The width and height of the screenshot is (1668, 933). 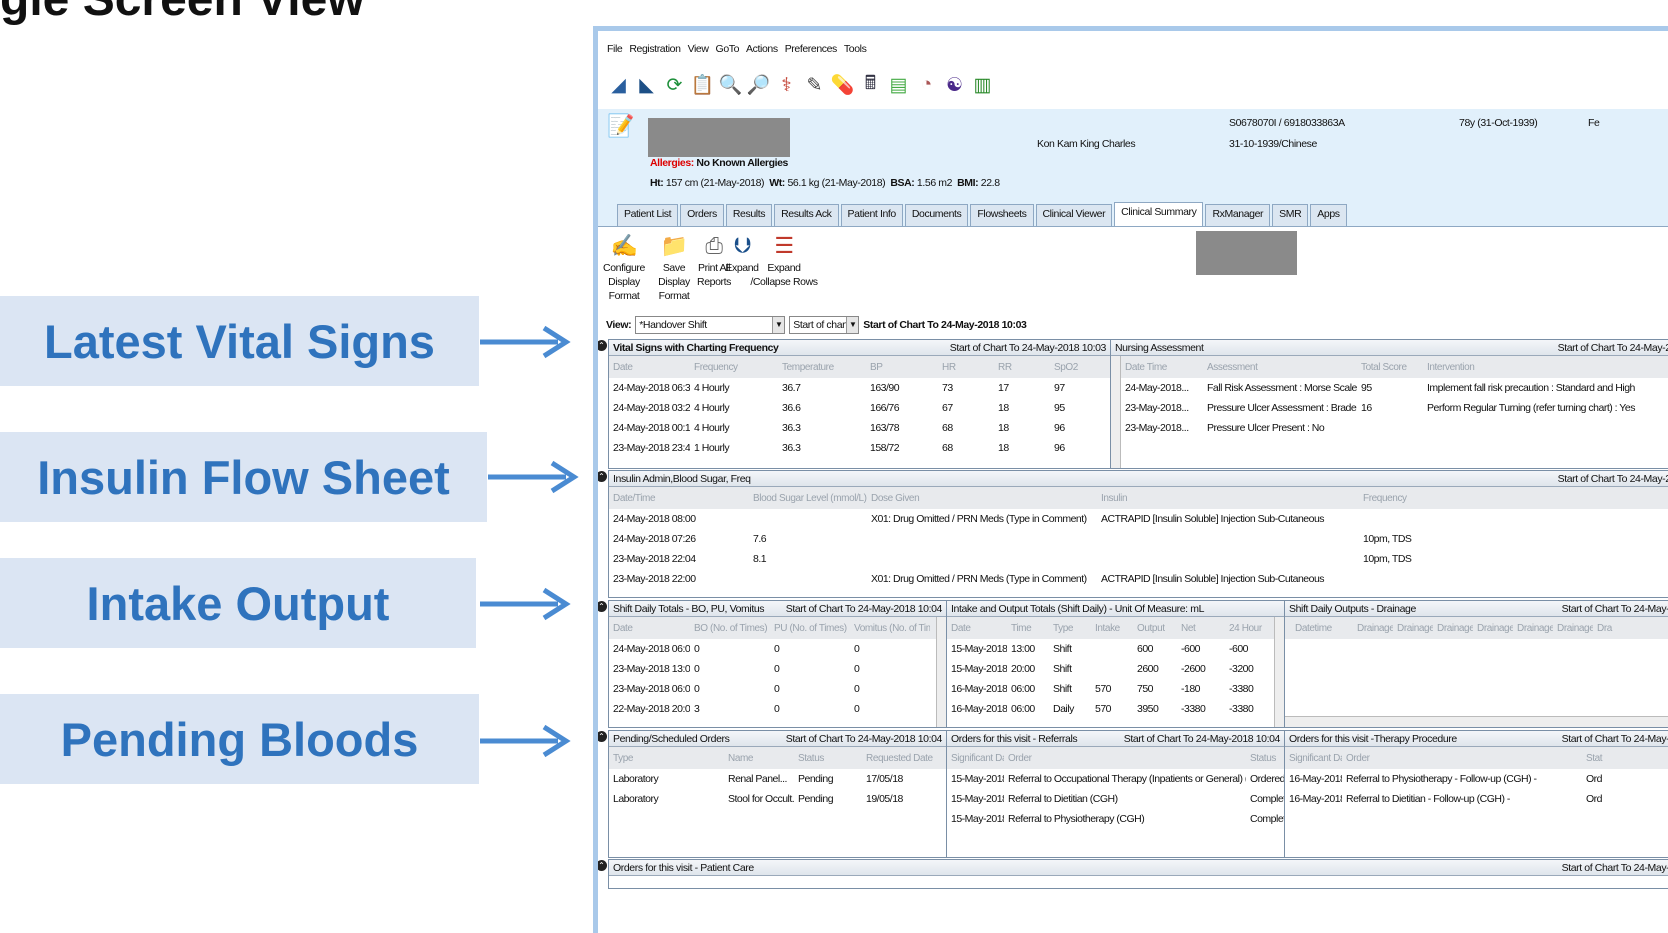 I want to click on transfer-icon: ◢, so click(x=618, y=85).